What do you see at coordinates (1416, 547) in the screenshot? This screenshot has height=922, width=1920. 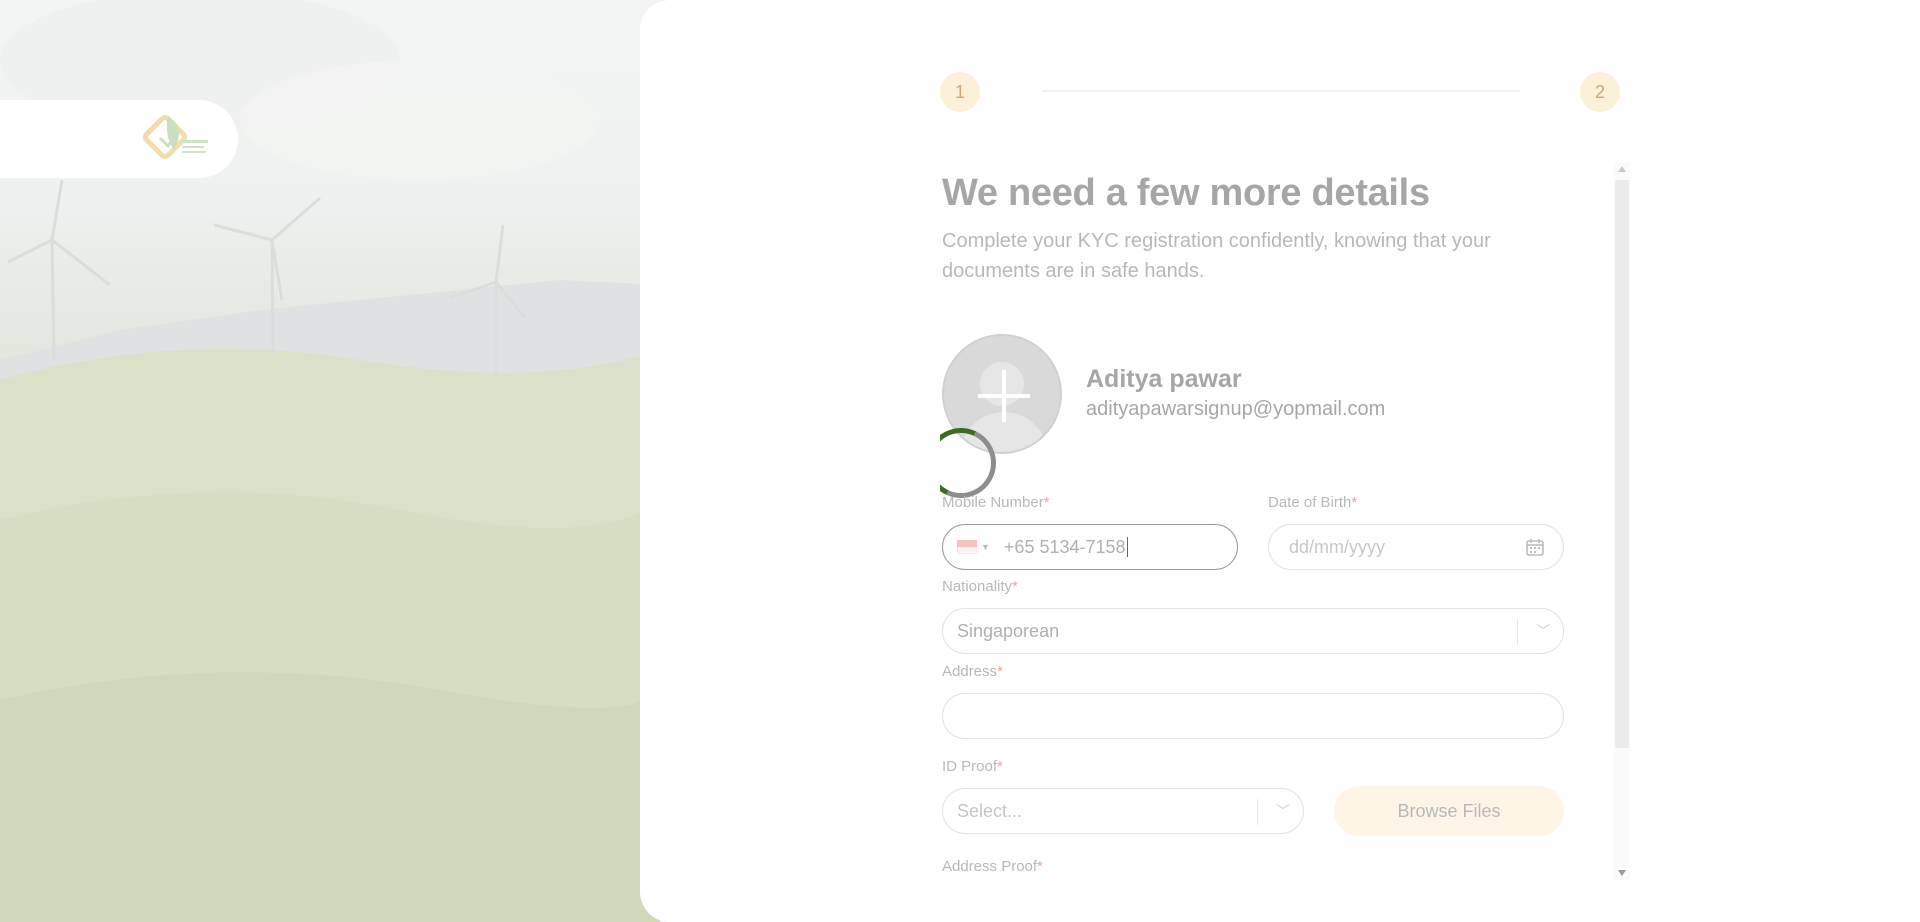 I see `dob-input: dd/mm/yyyy` at bounding box center [1416, 547].